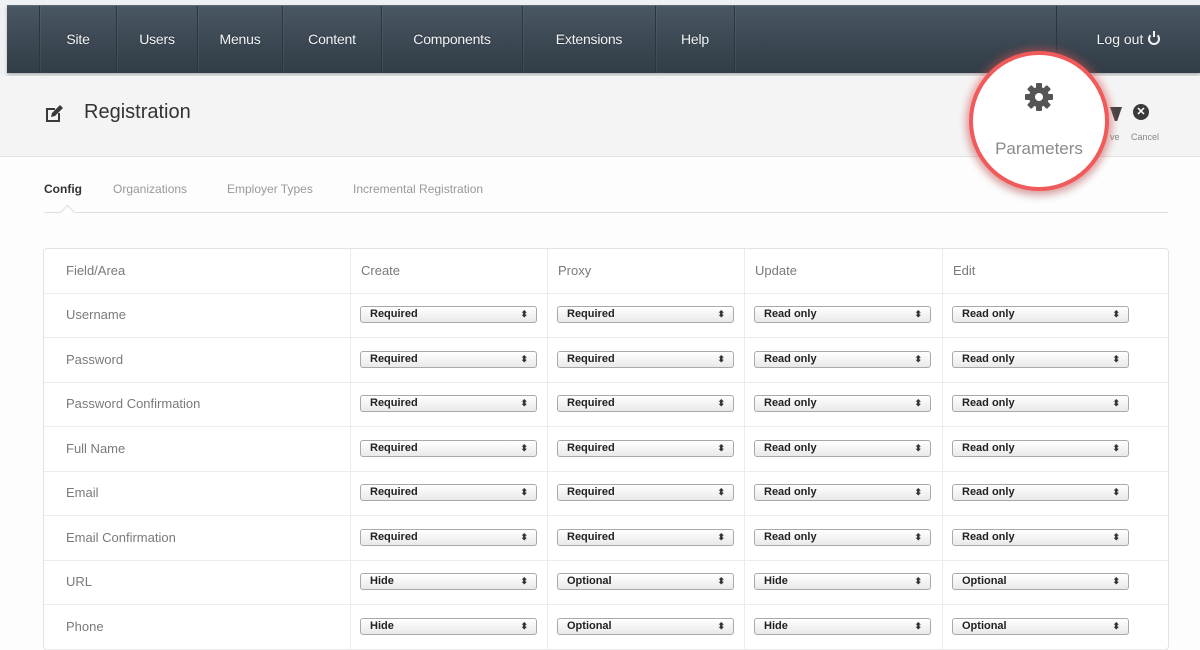 The image size is (1200, 650). I want to click on edit-icon, so click(54, 113).